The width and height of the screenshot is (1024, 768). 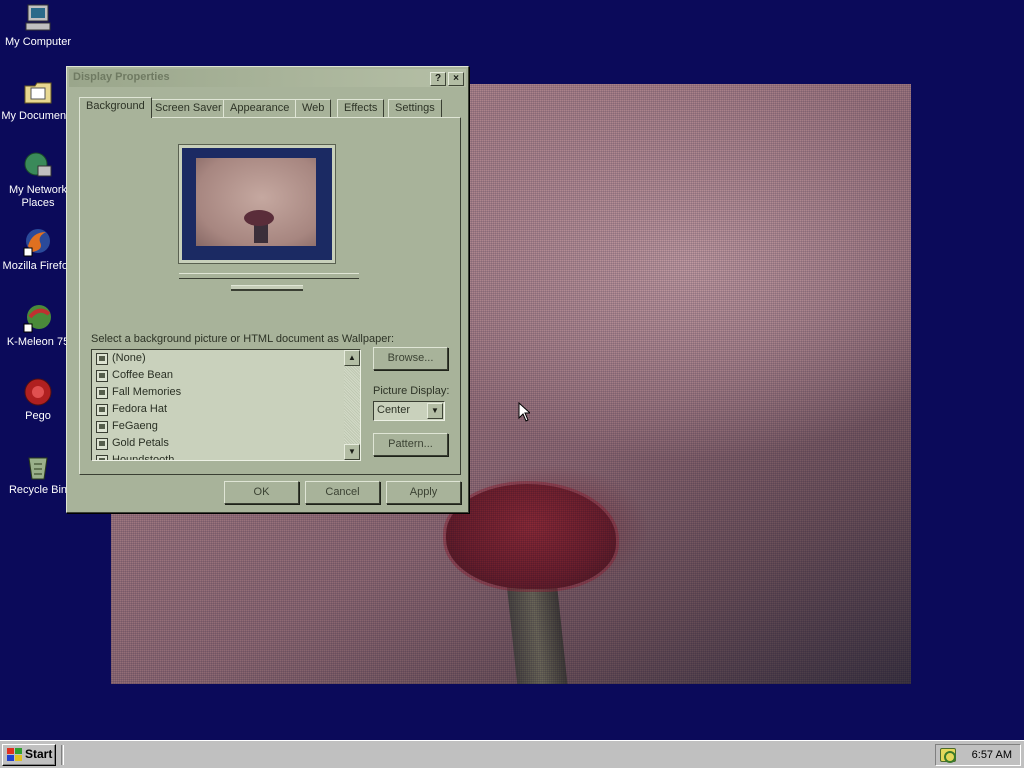 What do you see at coordinates (188, 108) in the screenshot?
I see `tab-screen-saver: Screen Saver` at bounding box center [188, 108].